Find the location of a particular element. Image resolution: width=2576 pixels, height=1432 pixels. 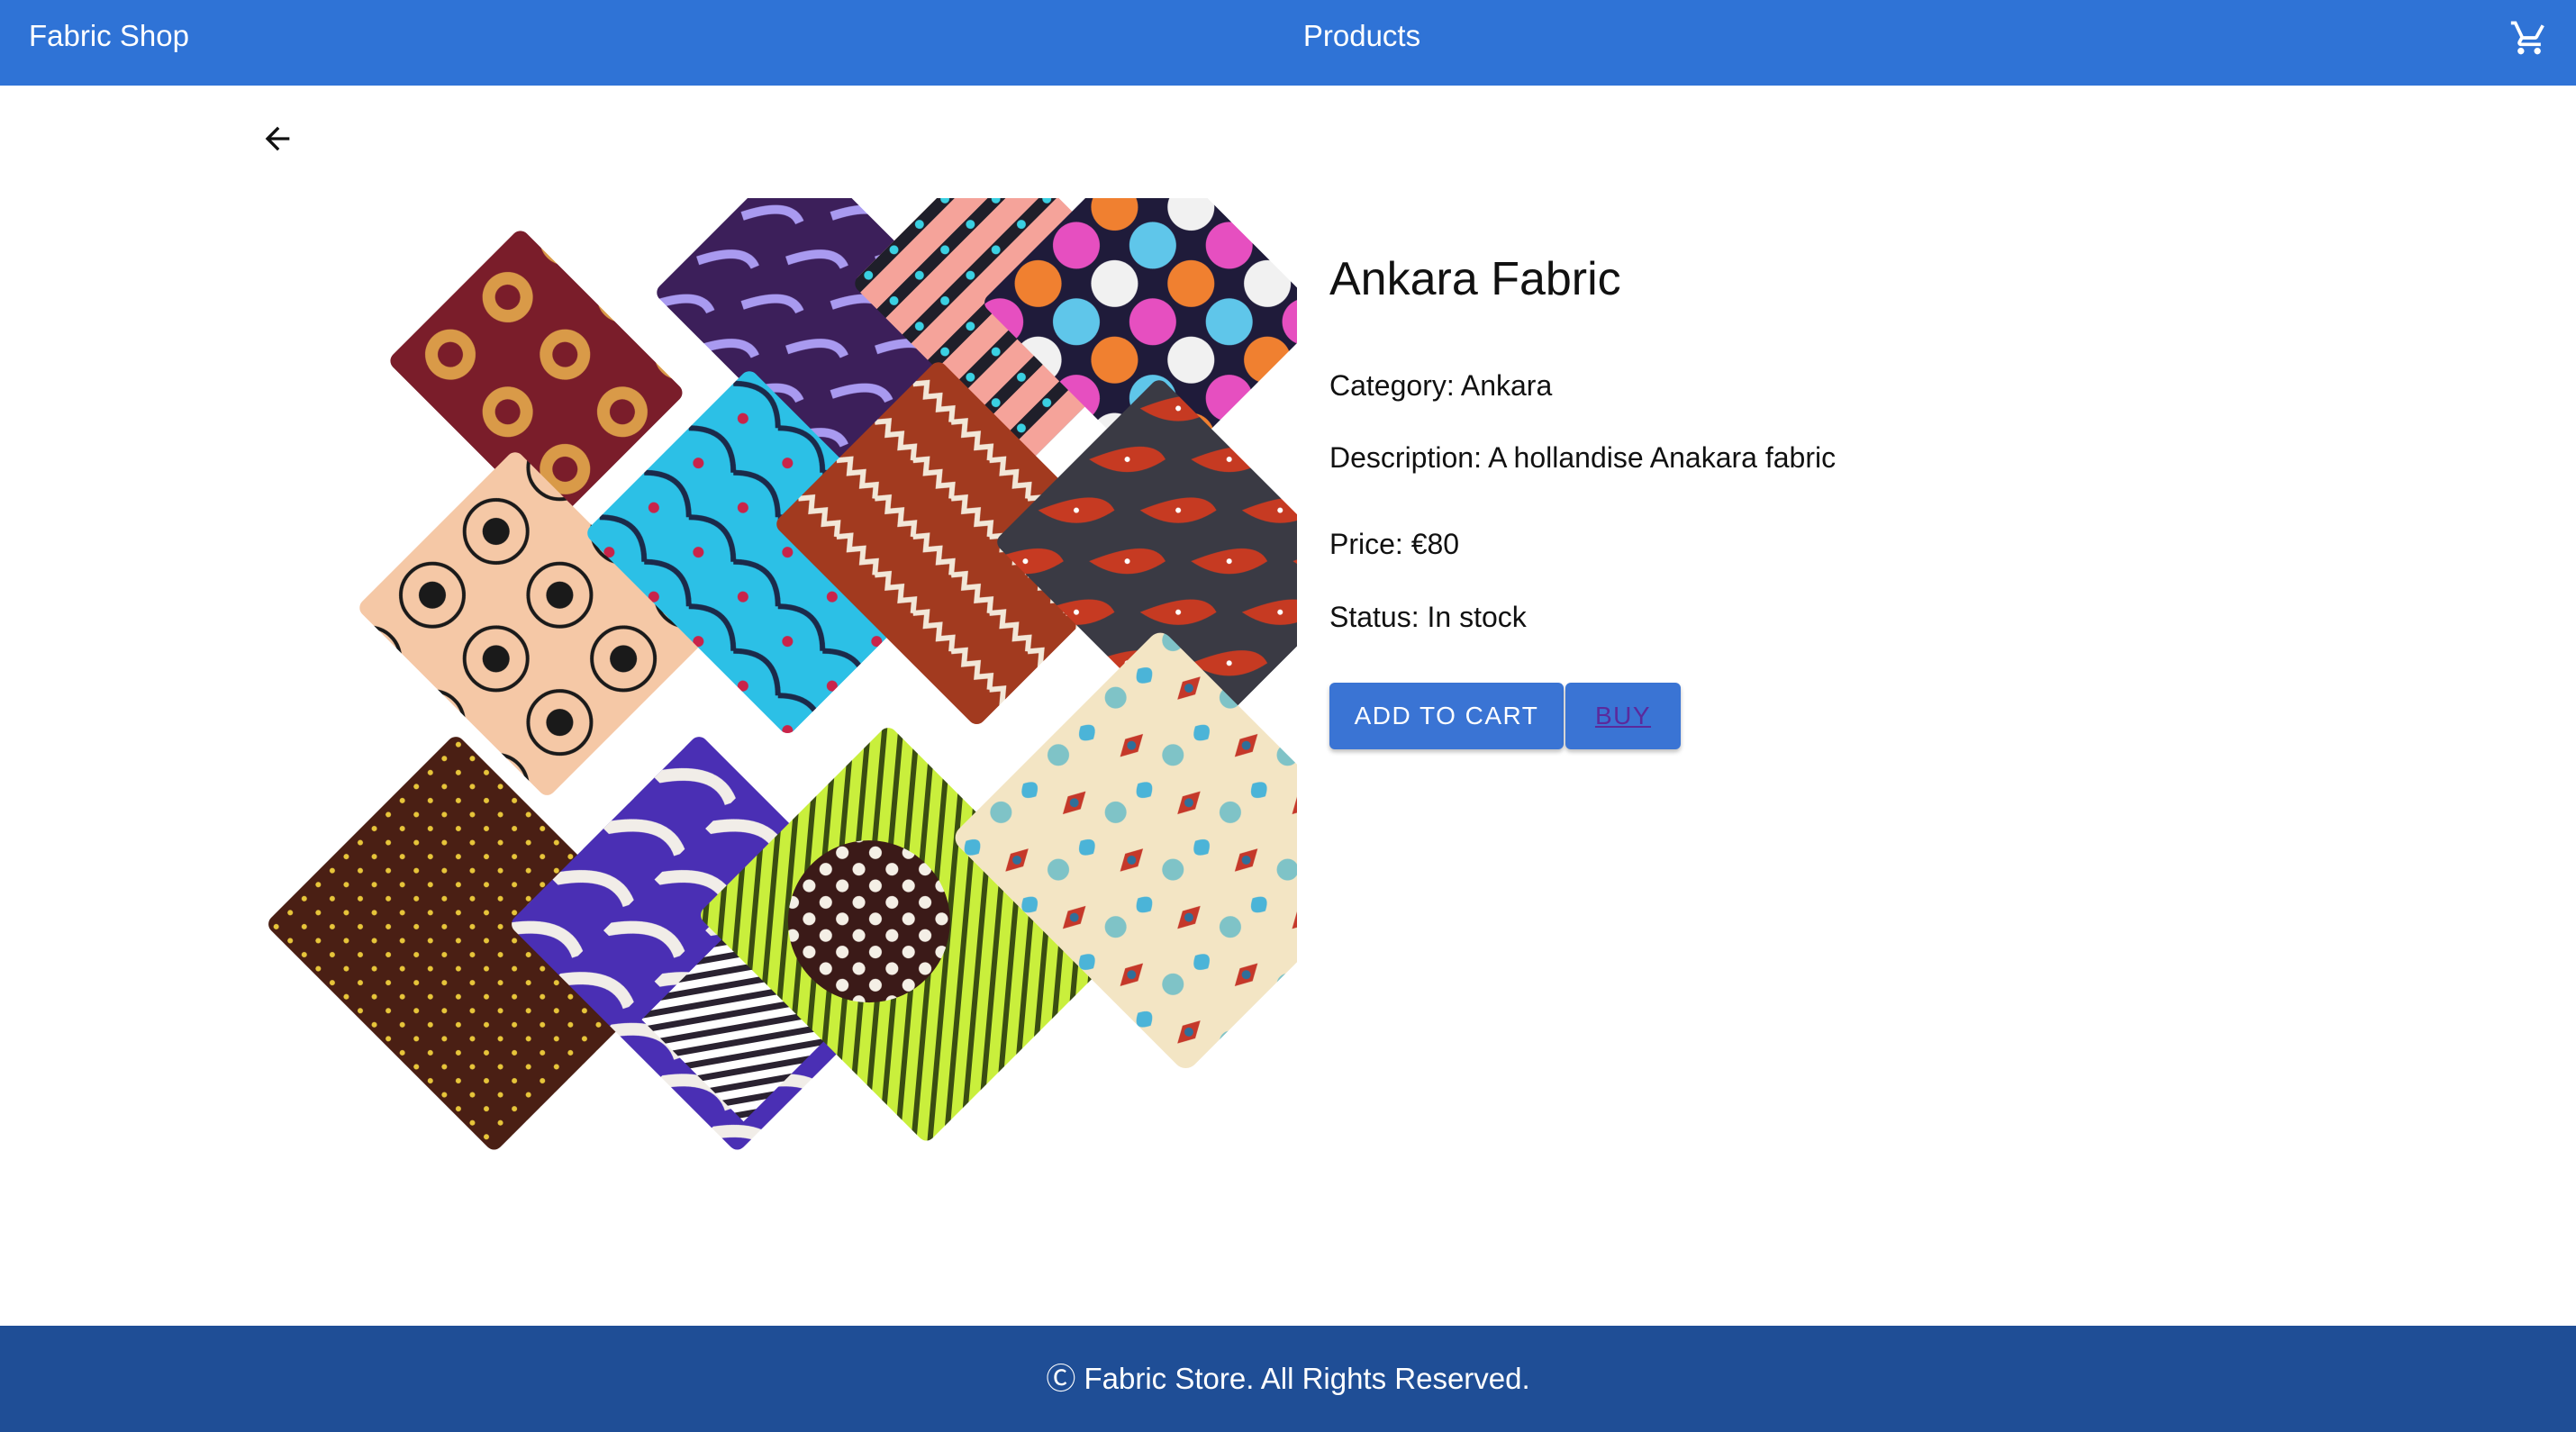

nav-products-link: Products is located at coordinates (1361, 36).